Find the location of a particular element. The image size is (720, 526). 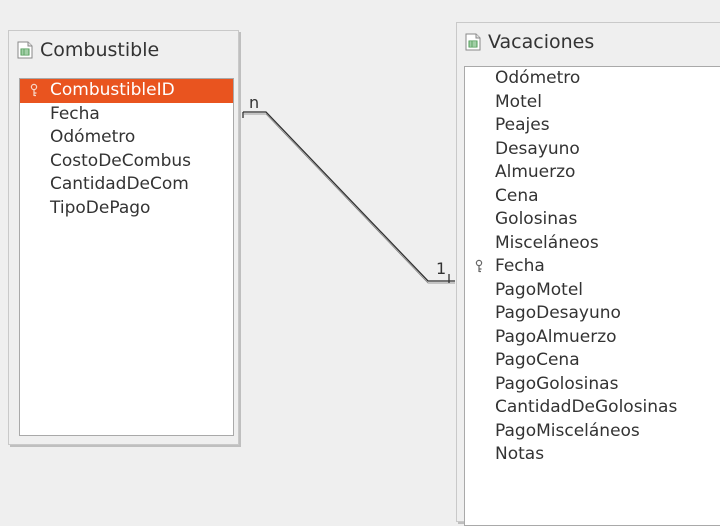

field-row: PagoDesayuno is located at coordinates (592, 314).